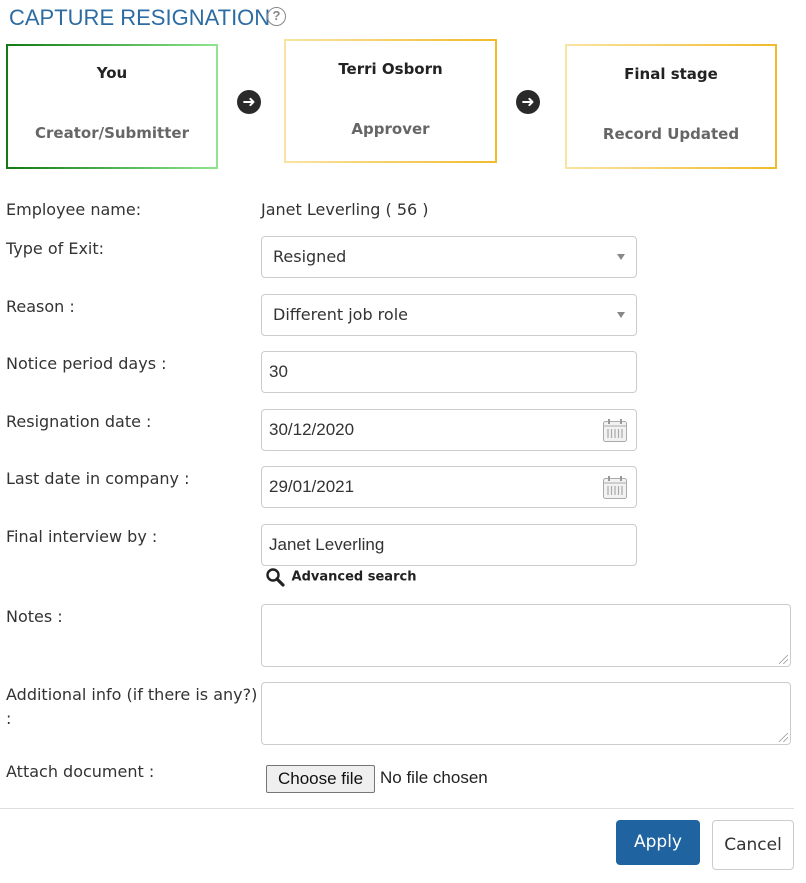 The width and height of the screenshot is (806, 883). What do you see at coordinates (449, 545) in the screenshot?
I see `final-interview-input: Janet Leverling` at bounding box center [449, 545].